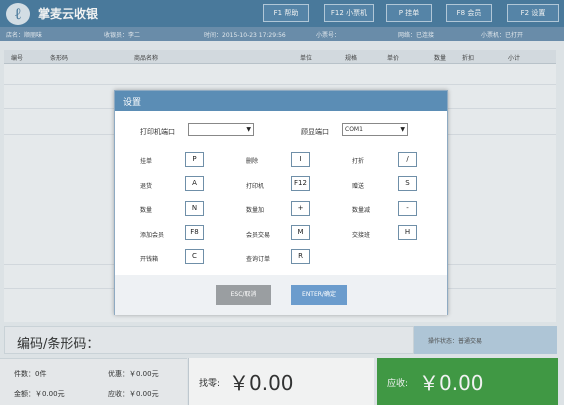 Image resolution: width=564 pixels, height=405 pixels. I want to click on display-port-value: COM1, so click(354, 129).